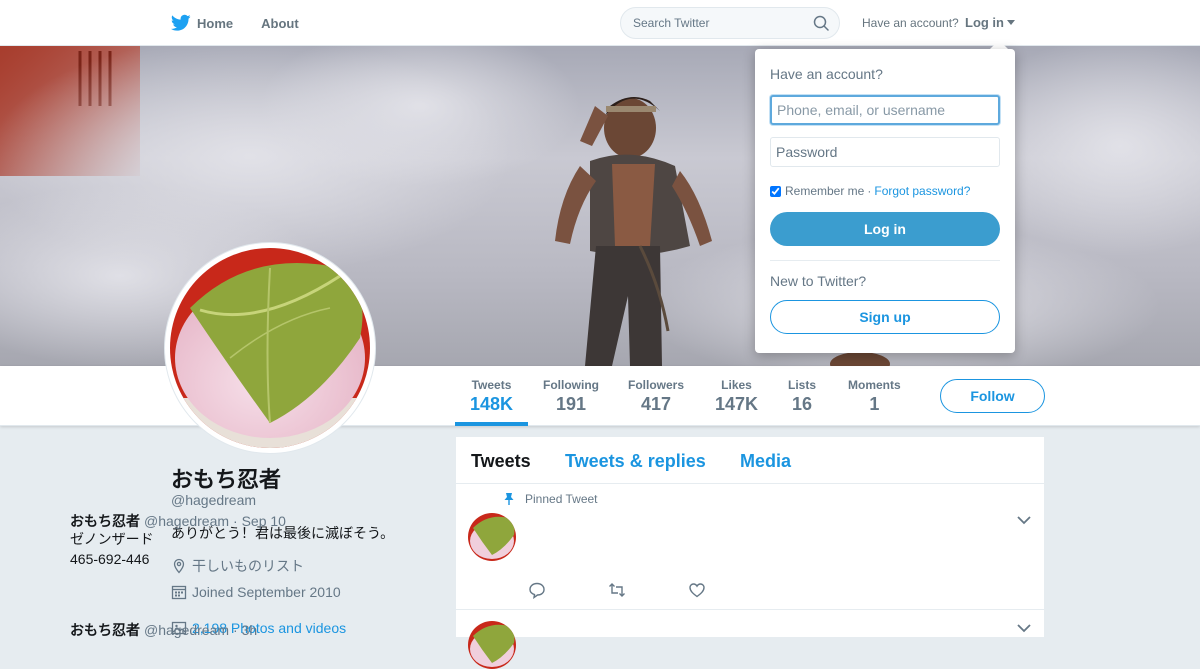 This screenshot has width=1200, height=669. I want to click on top-nav: Home About Have an account? Log in, so click(600, 23).